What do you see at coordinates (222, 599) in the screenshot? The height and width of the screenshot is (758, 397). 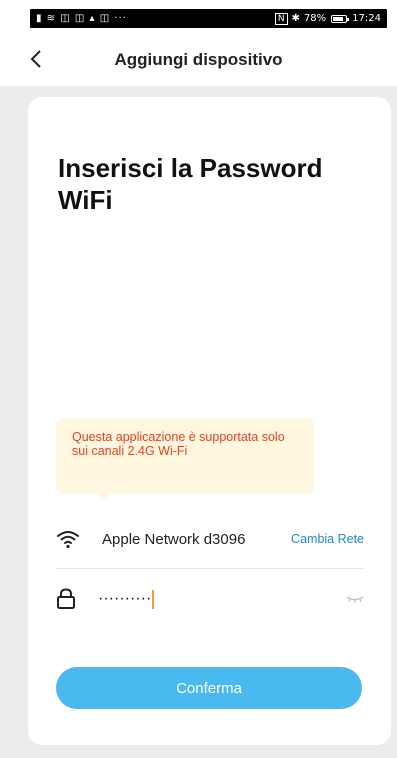 I see `password-input: ··········` at bounding box center [222, 599].